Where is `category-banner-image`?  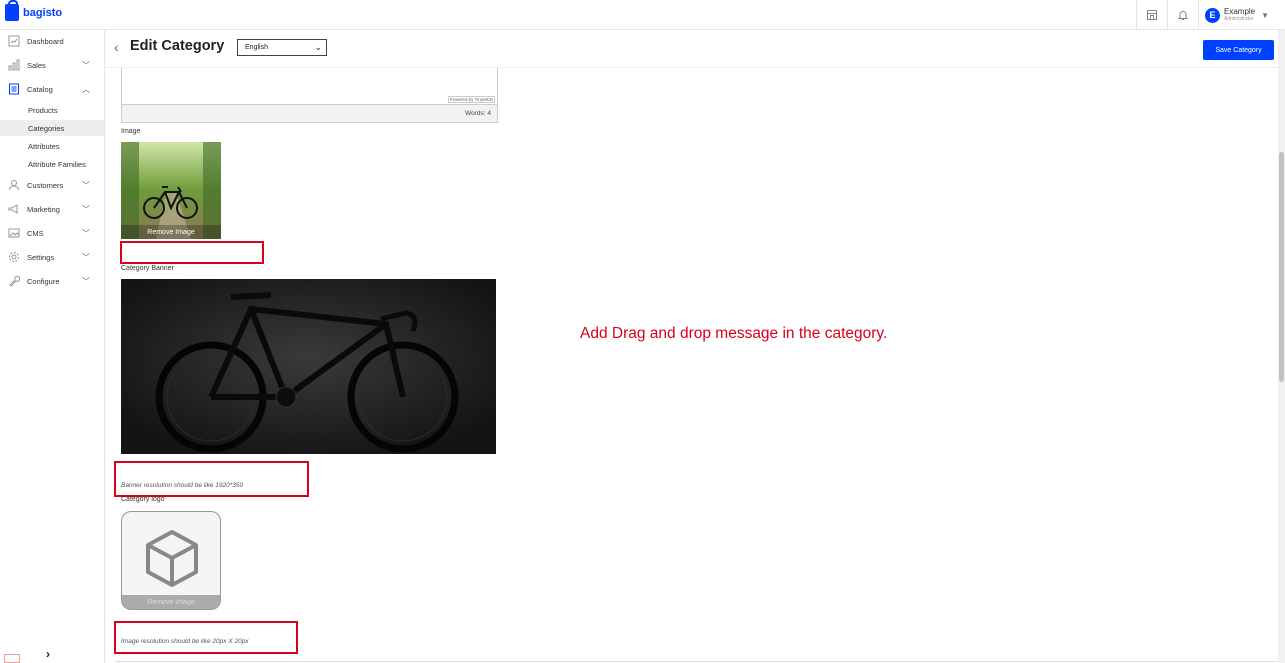 category-banner-image is located at coordinates (308, 366).